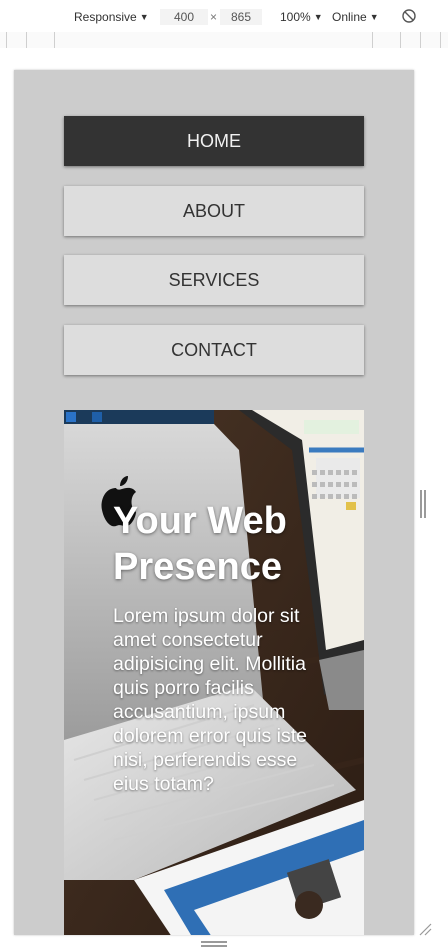 The image size is (448, 952). Describe the element at coordinates (214, 350) in the screenshot. I see `nav-contact-button: CONTACT` at that location.